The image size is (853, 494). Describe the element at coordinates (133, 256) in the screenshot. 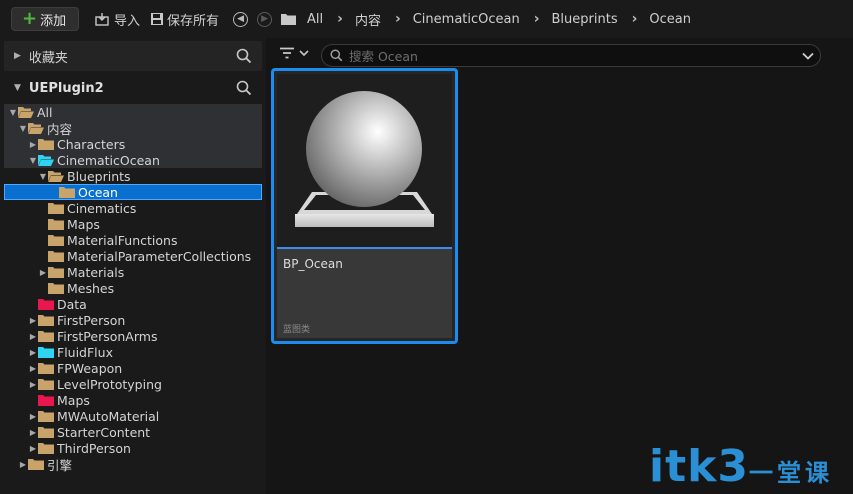

I see `tree-item: MaterialParameterCollections` at that location.